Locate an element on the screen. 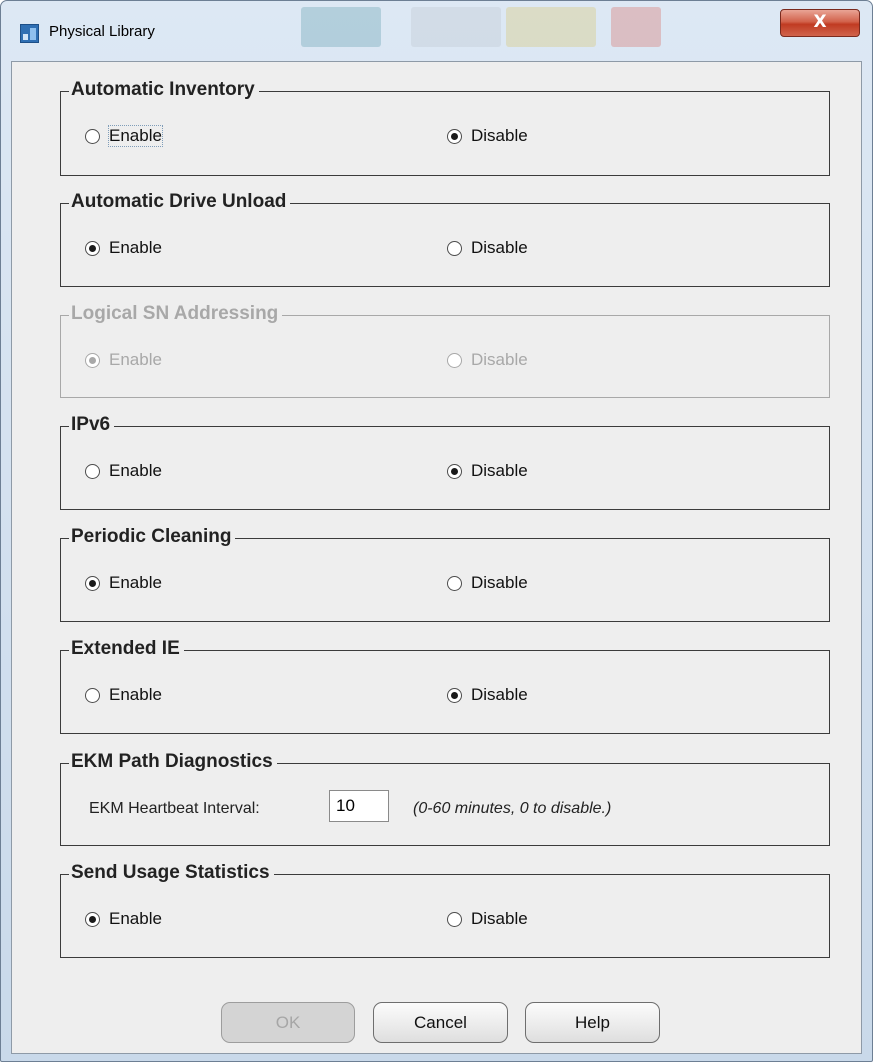 Image resolution: width=873 pixels, height=1062 pixels. group-title: IPv6 is located at coordinates (92, 425).